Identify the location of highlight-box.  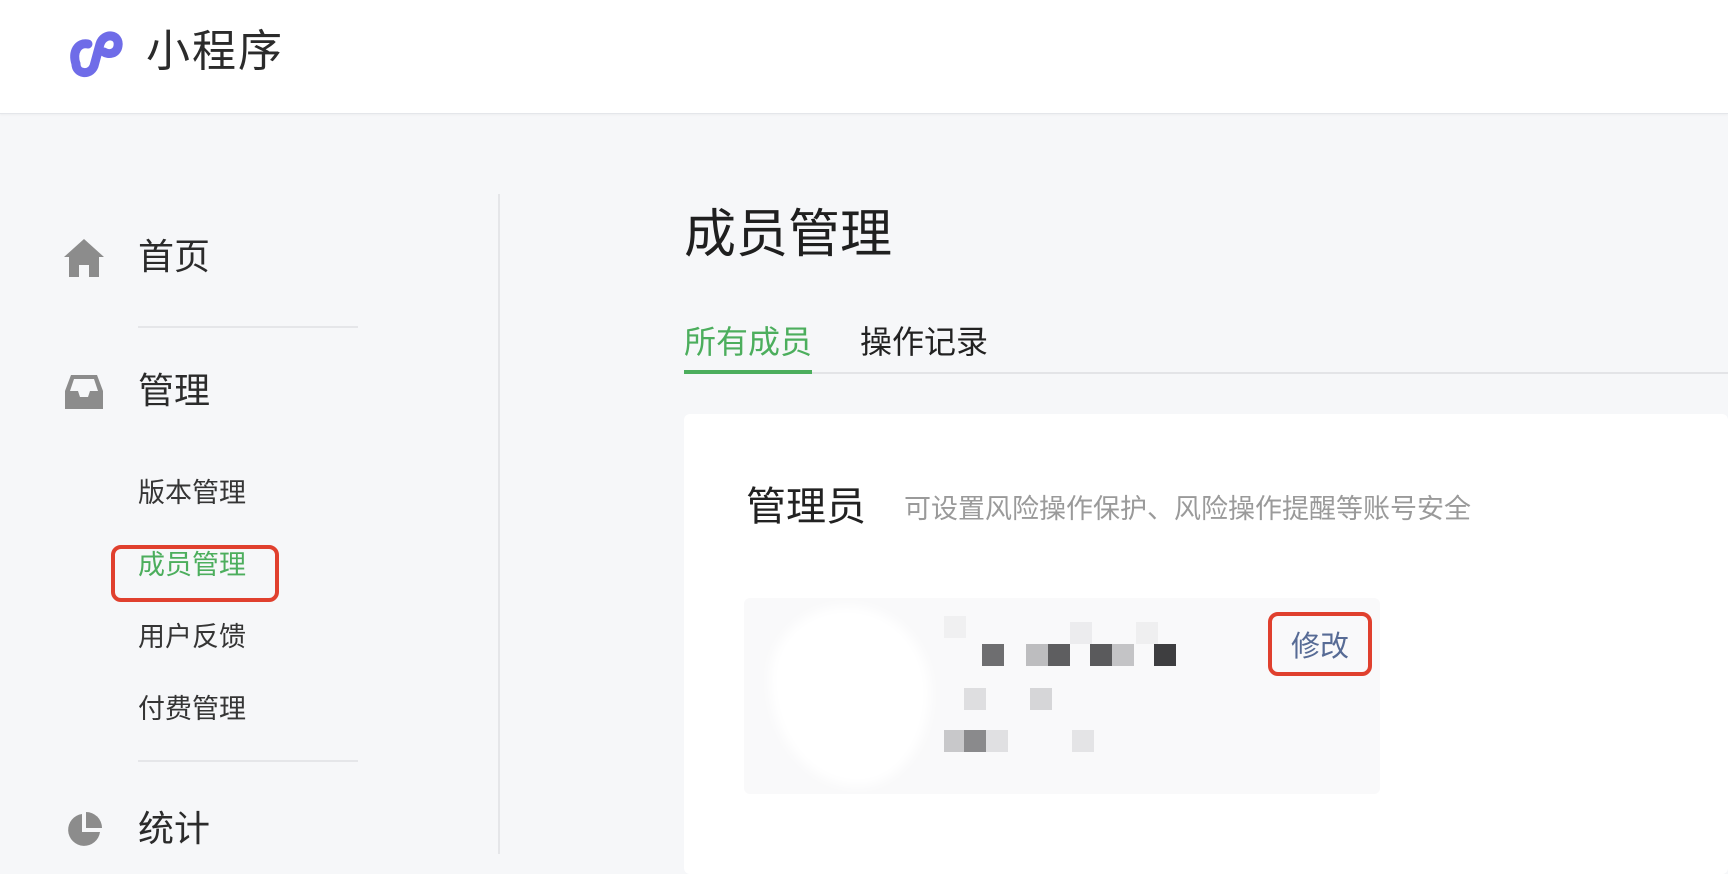
(195, 573).